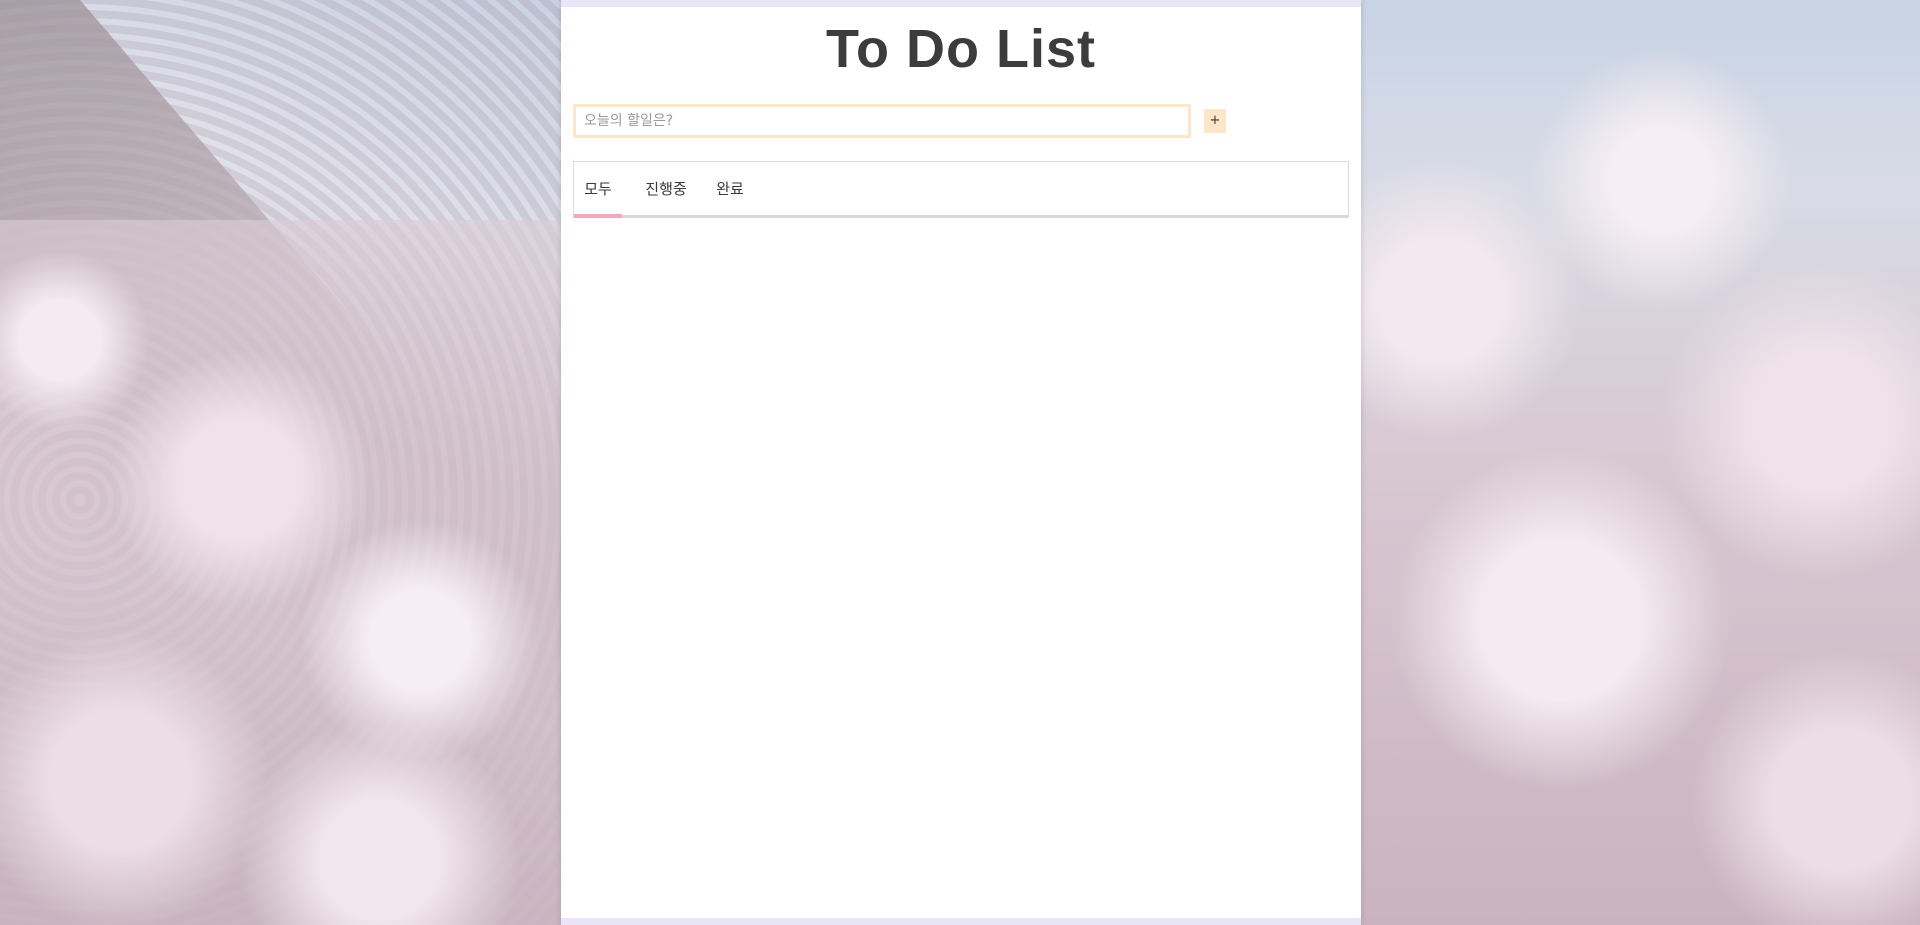 This screenshot has height=925, width=1920. What do you see at coordinates (598, 189) in the screenshot?
I see `tab-all: 모두` at bounding box center [598, 189].